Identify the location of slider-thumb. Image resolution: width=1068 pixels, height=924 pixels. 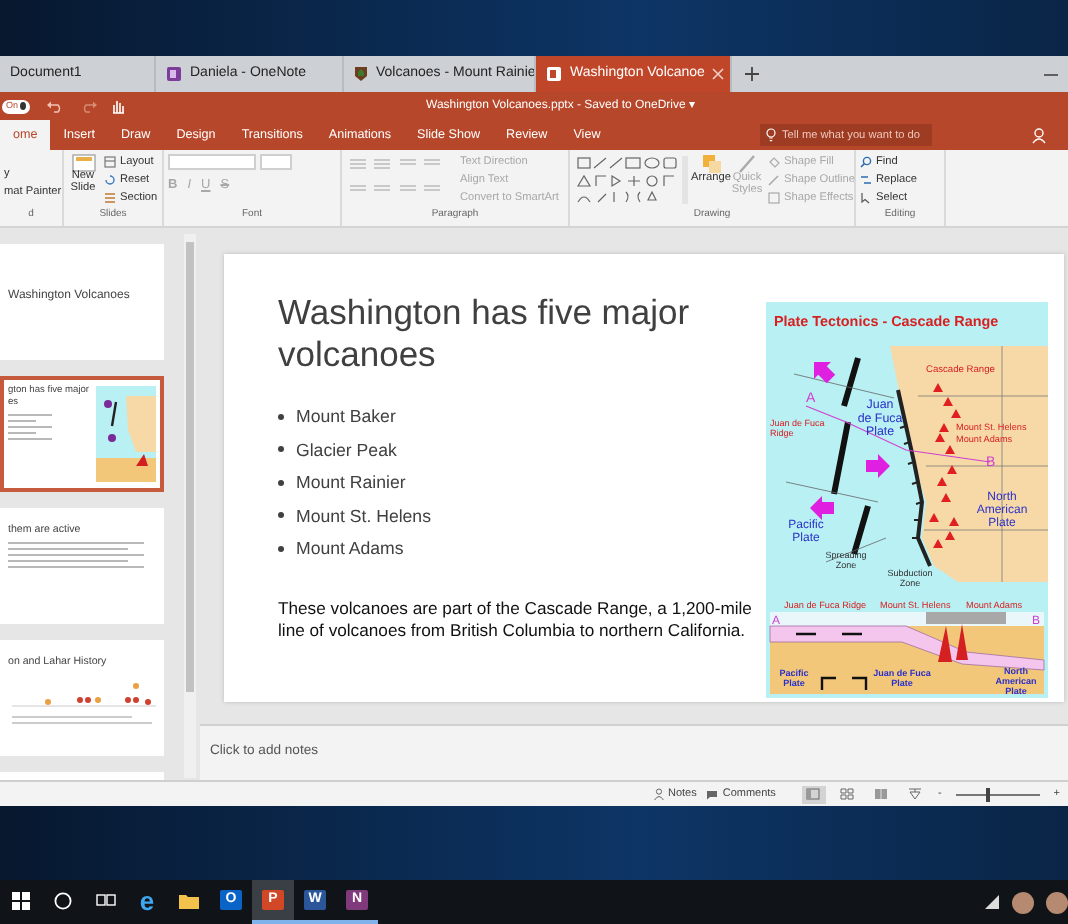
(987, 794).